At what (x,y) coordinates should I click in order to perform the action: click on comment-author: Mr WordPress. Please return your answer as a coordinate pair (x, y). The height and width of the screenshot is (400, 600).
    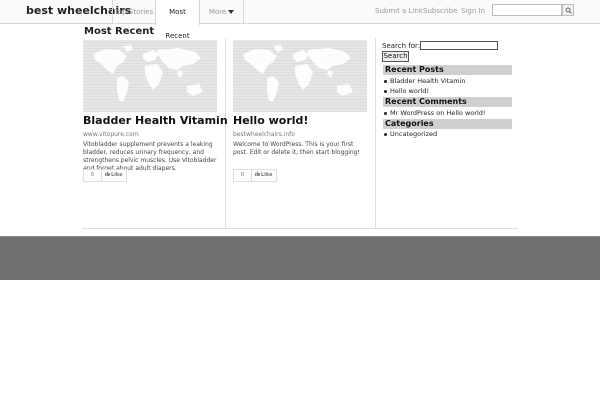
    Looking at the image, I should click on (412, 113).